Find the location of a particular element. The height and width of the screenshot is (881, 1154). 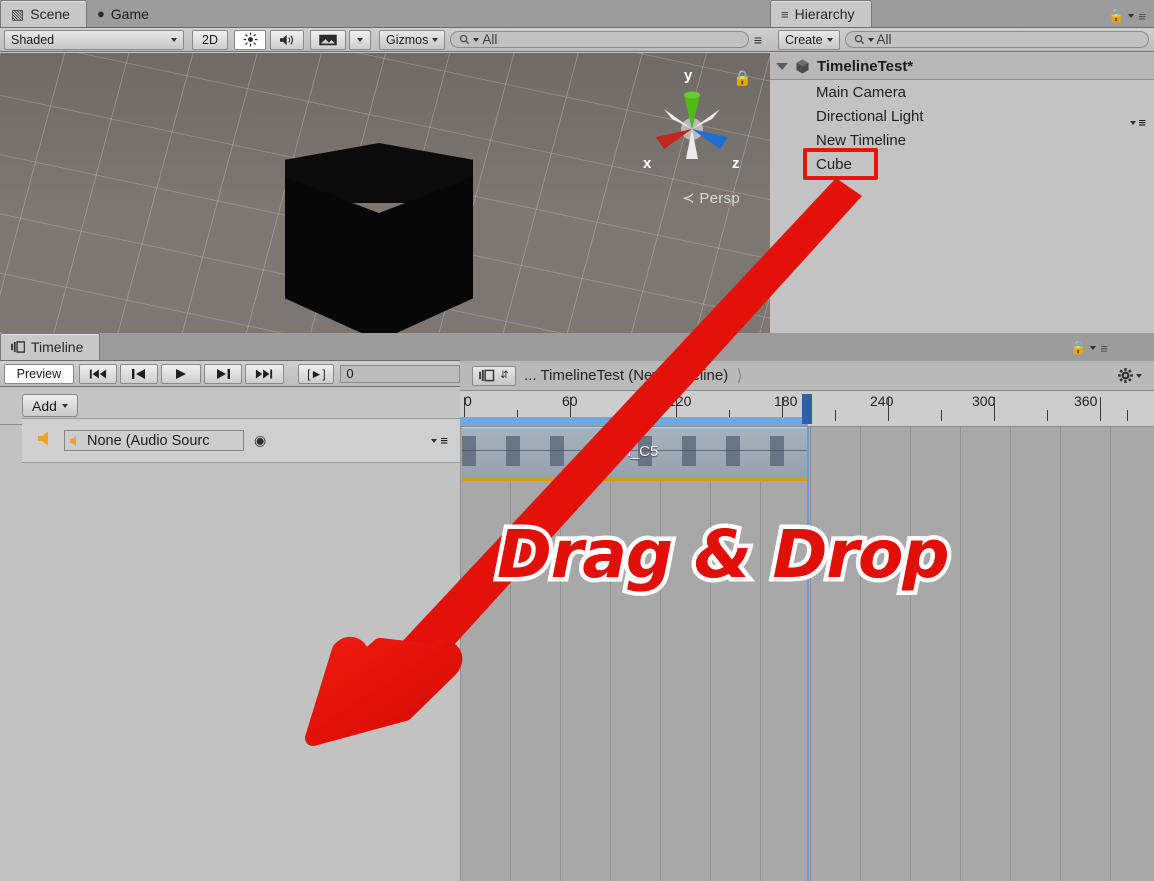

track-mode-button: ⇵ is located at coordinates (494, 375).